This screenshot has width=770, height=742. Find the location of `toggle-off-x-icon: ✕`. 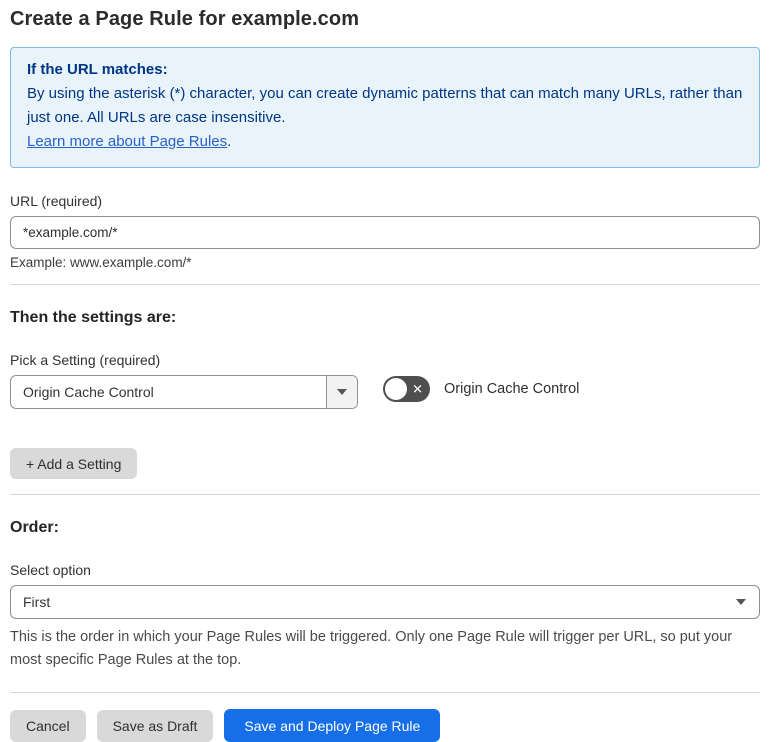

toggle-off-x-icon: ✕ is located at coordinates (417, 388).